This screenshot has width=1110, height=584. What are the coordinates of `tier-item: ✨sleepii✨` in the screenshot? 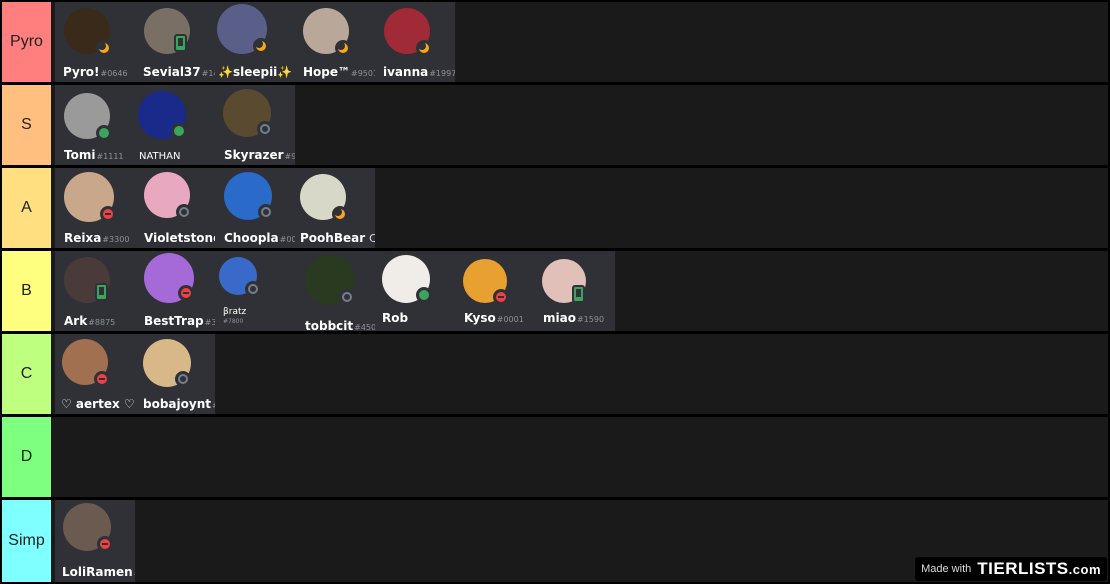 It's located at (255, 42).